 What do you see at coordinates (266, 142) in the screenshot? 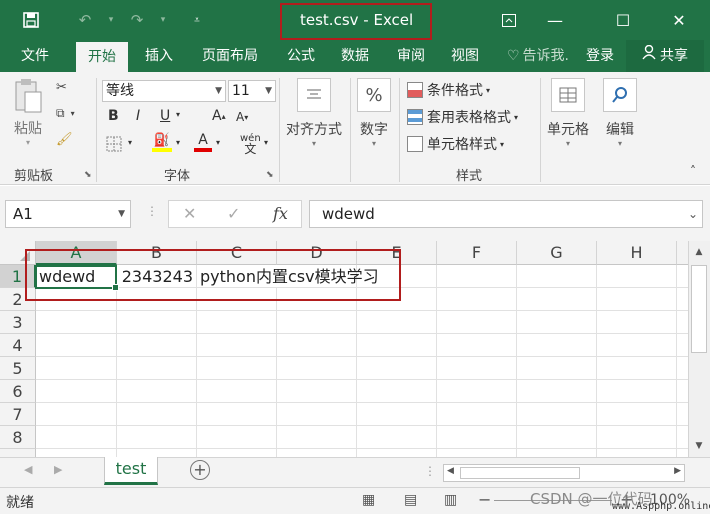
I see `phonetic-dropdown-icon: ▾` at bounding box center [266, 142].